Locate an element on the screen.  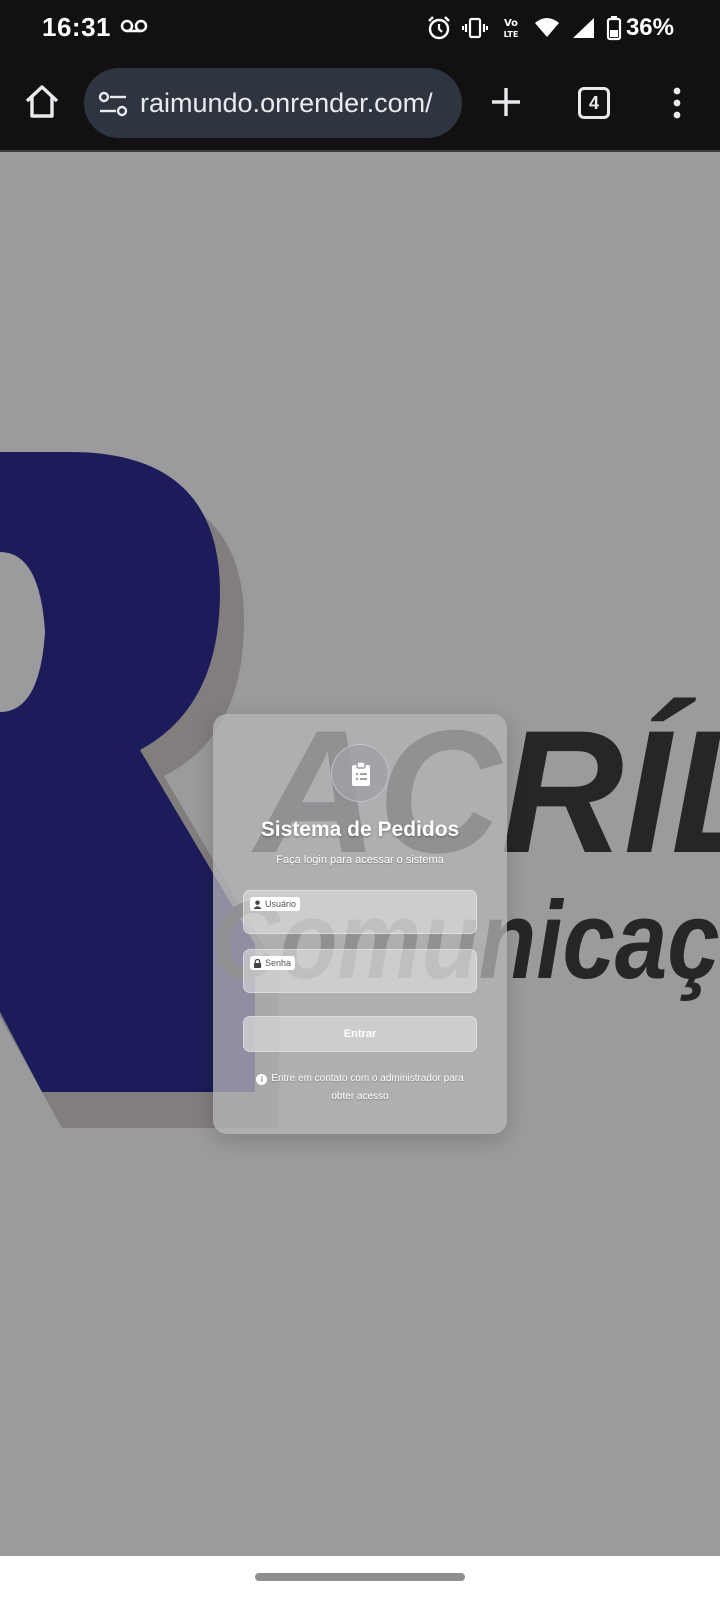
svg-text: LTE is located at coordinates (511, 34).